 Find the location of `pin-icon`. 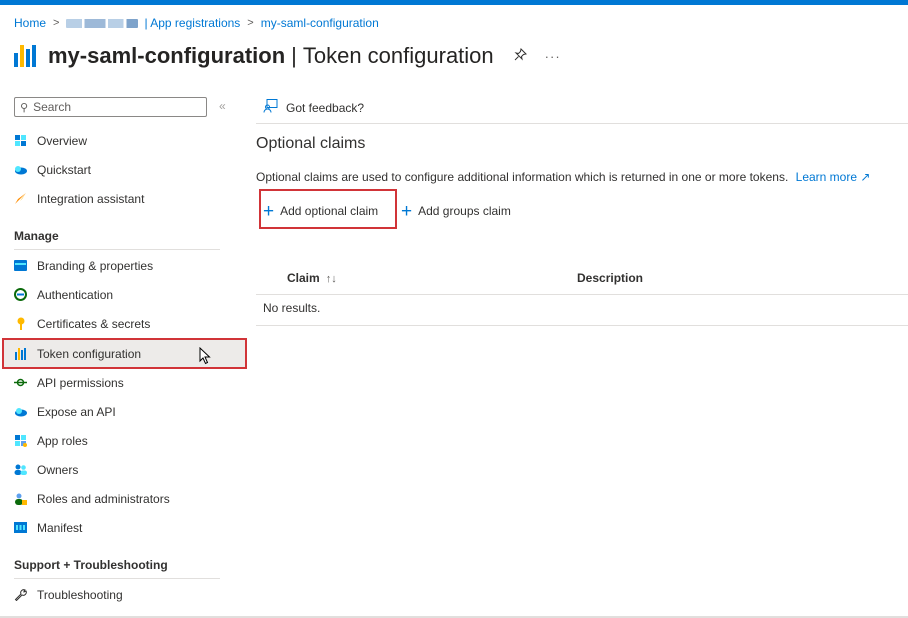

pin-icon is located at coordinates (520, 55).